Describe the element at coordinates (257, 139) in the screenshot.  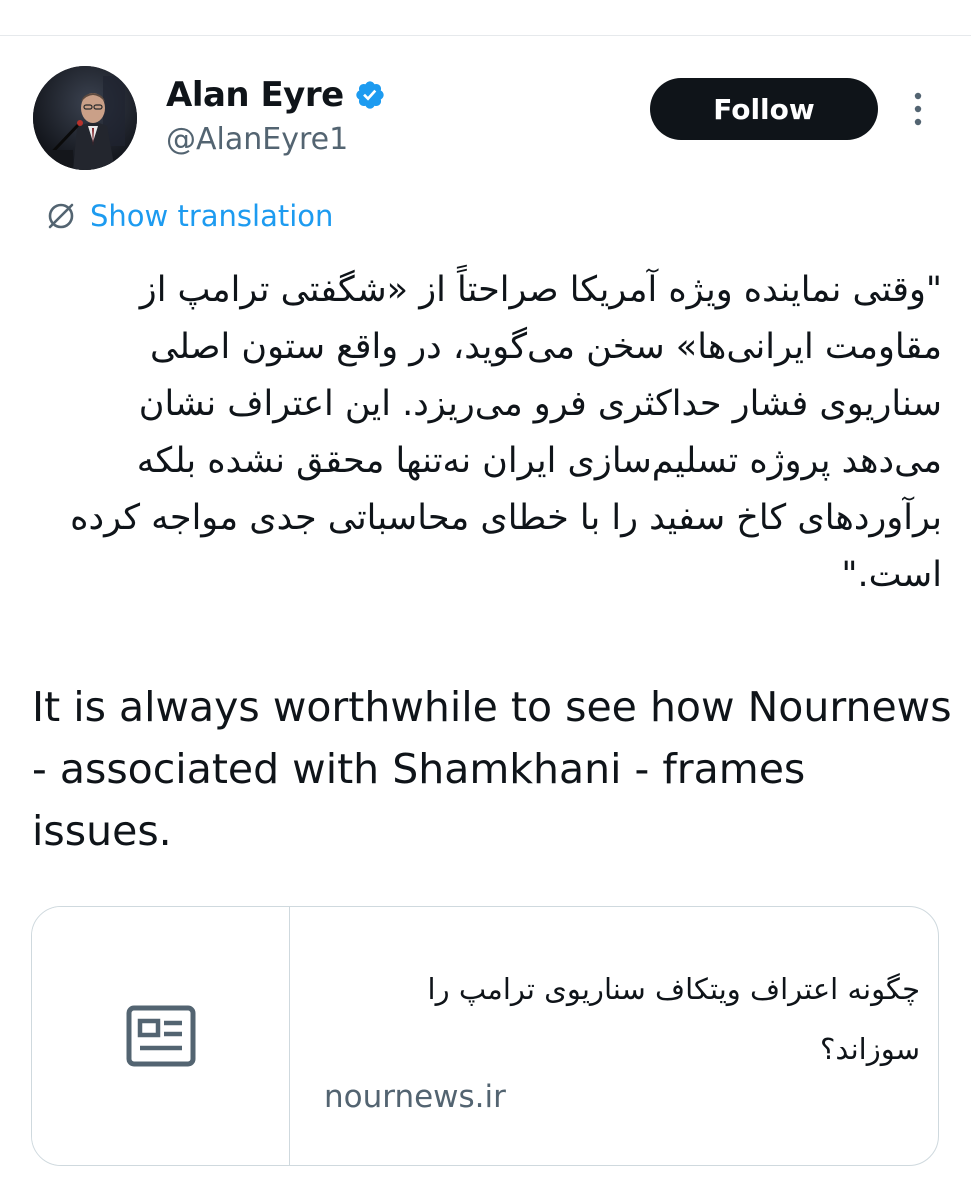
I see `author-handle: @AlanEyre1` at that location.